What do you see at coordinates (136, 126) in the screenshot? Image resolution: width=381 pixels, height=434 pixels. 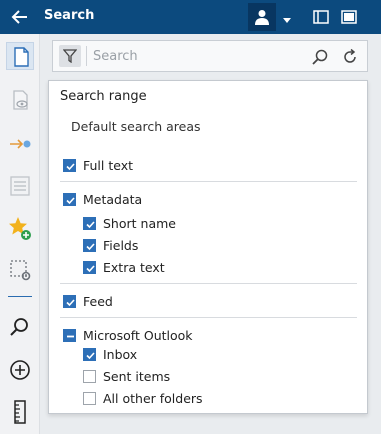 I see `default-search-areas-link: Default search areas` at bounding box center [136, 126].